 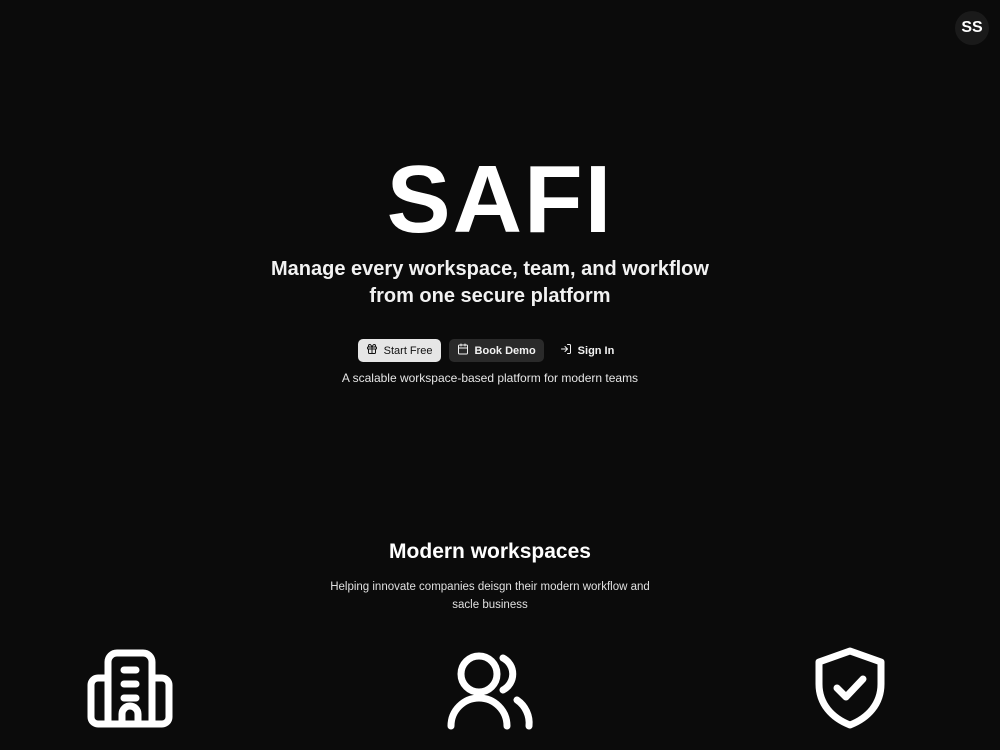 I want to click on avatar-initials: SS, so click(x=972, y=27).